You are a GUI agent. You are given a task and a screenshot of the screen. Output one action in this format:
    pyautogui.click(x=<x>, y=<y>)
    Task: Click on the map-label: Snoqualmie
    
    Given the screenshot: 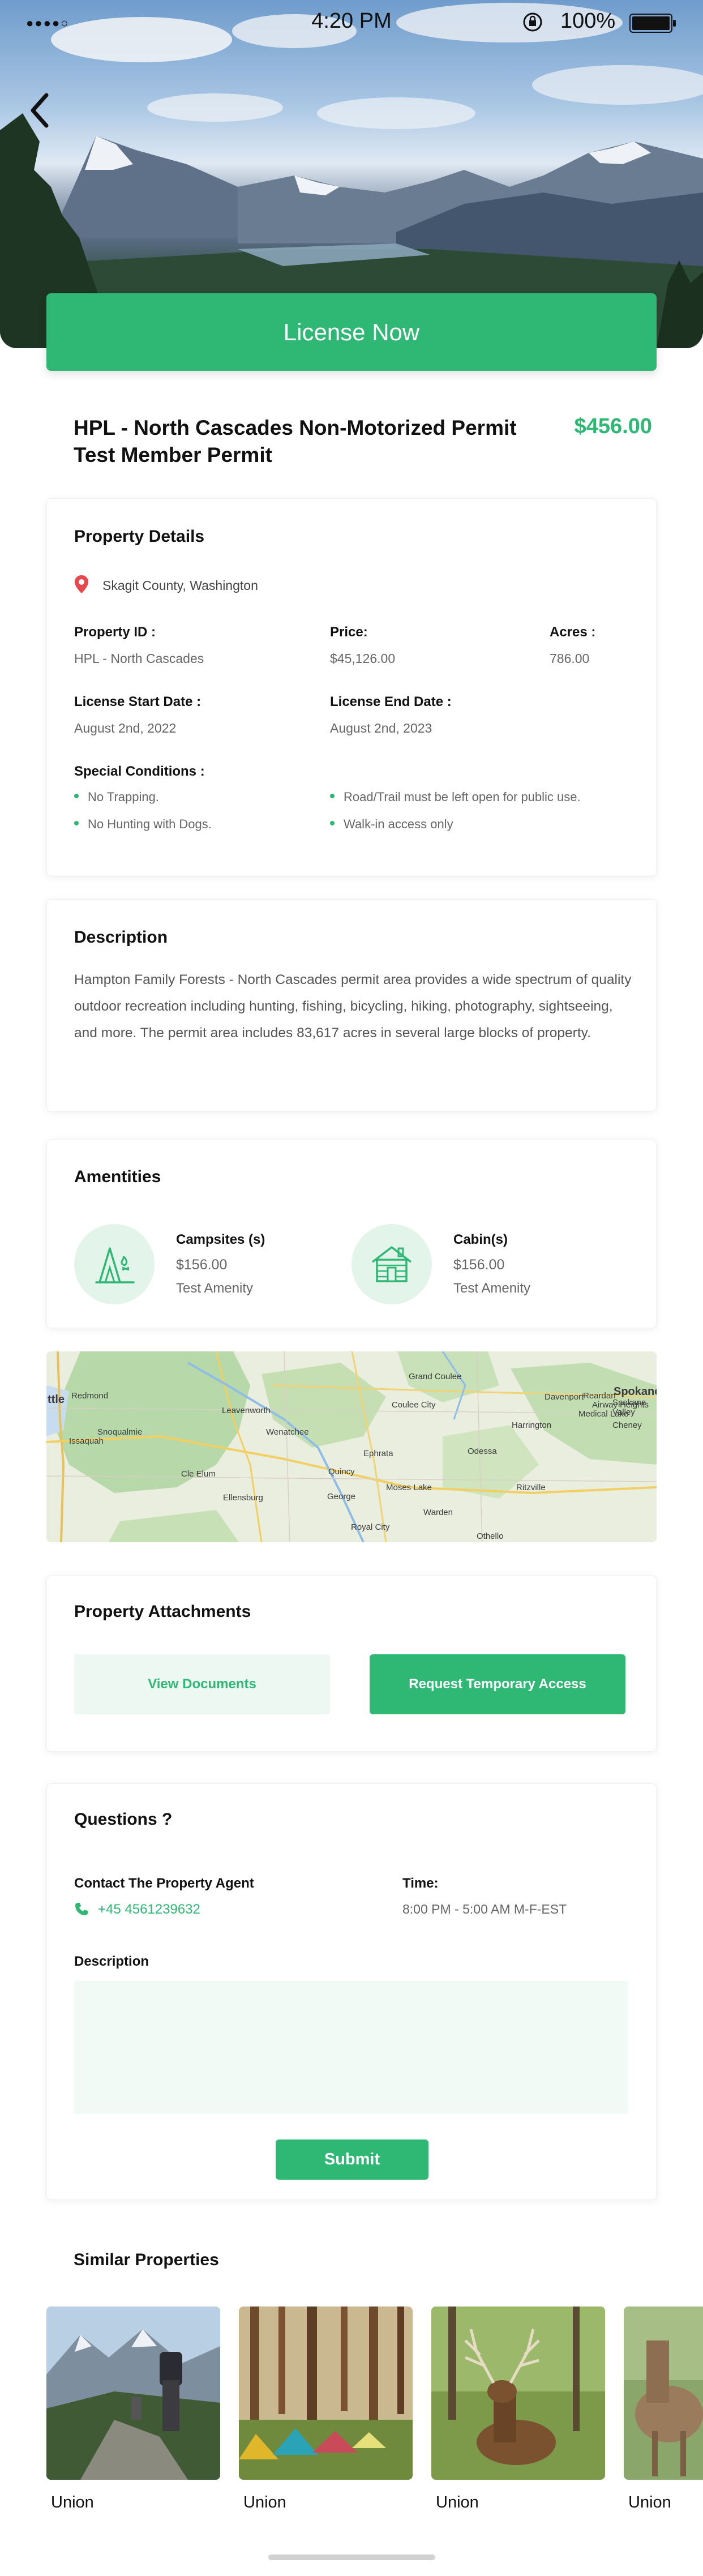 What is the action you would take?
    pyautogui.click(x=120, y=1432)
    